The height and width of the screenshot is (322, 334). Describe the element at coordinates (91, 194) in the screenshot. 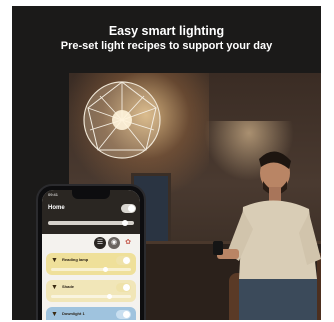

I see `phone-notch` at that location.